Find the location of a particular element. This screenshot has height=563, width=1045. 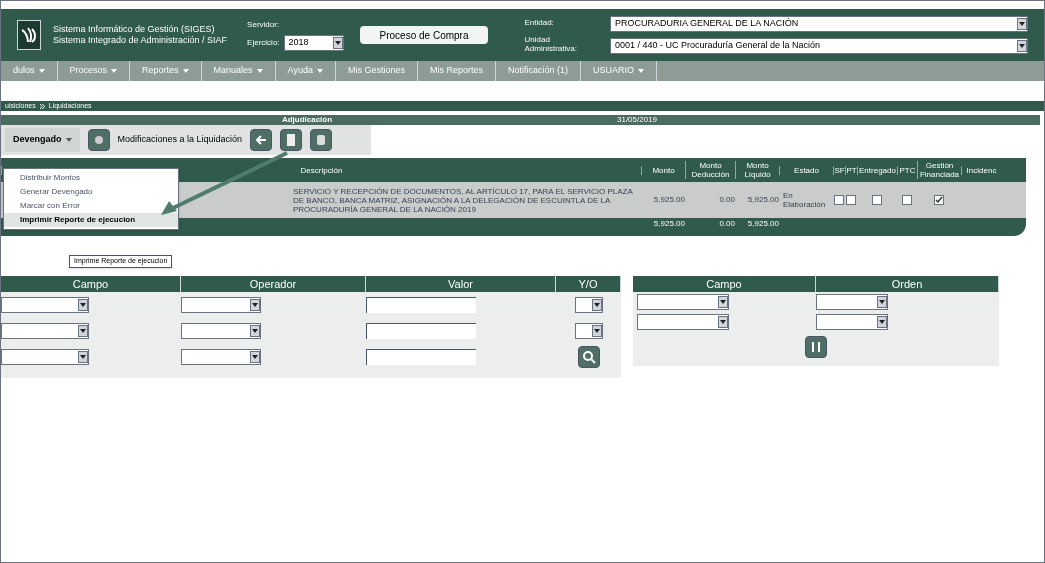

column-header: Gestión Financiada is located at coordinates (939, 170).